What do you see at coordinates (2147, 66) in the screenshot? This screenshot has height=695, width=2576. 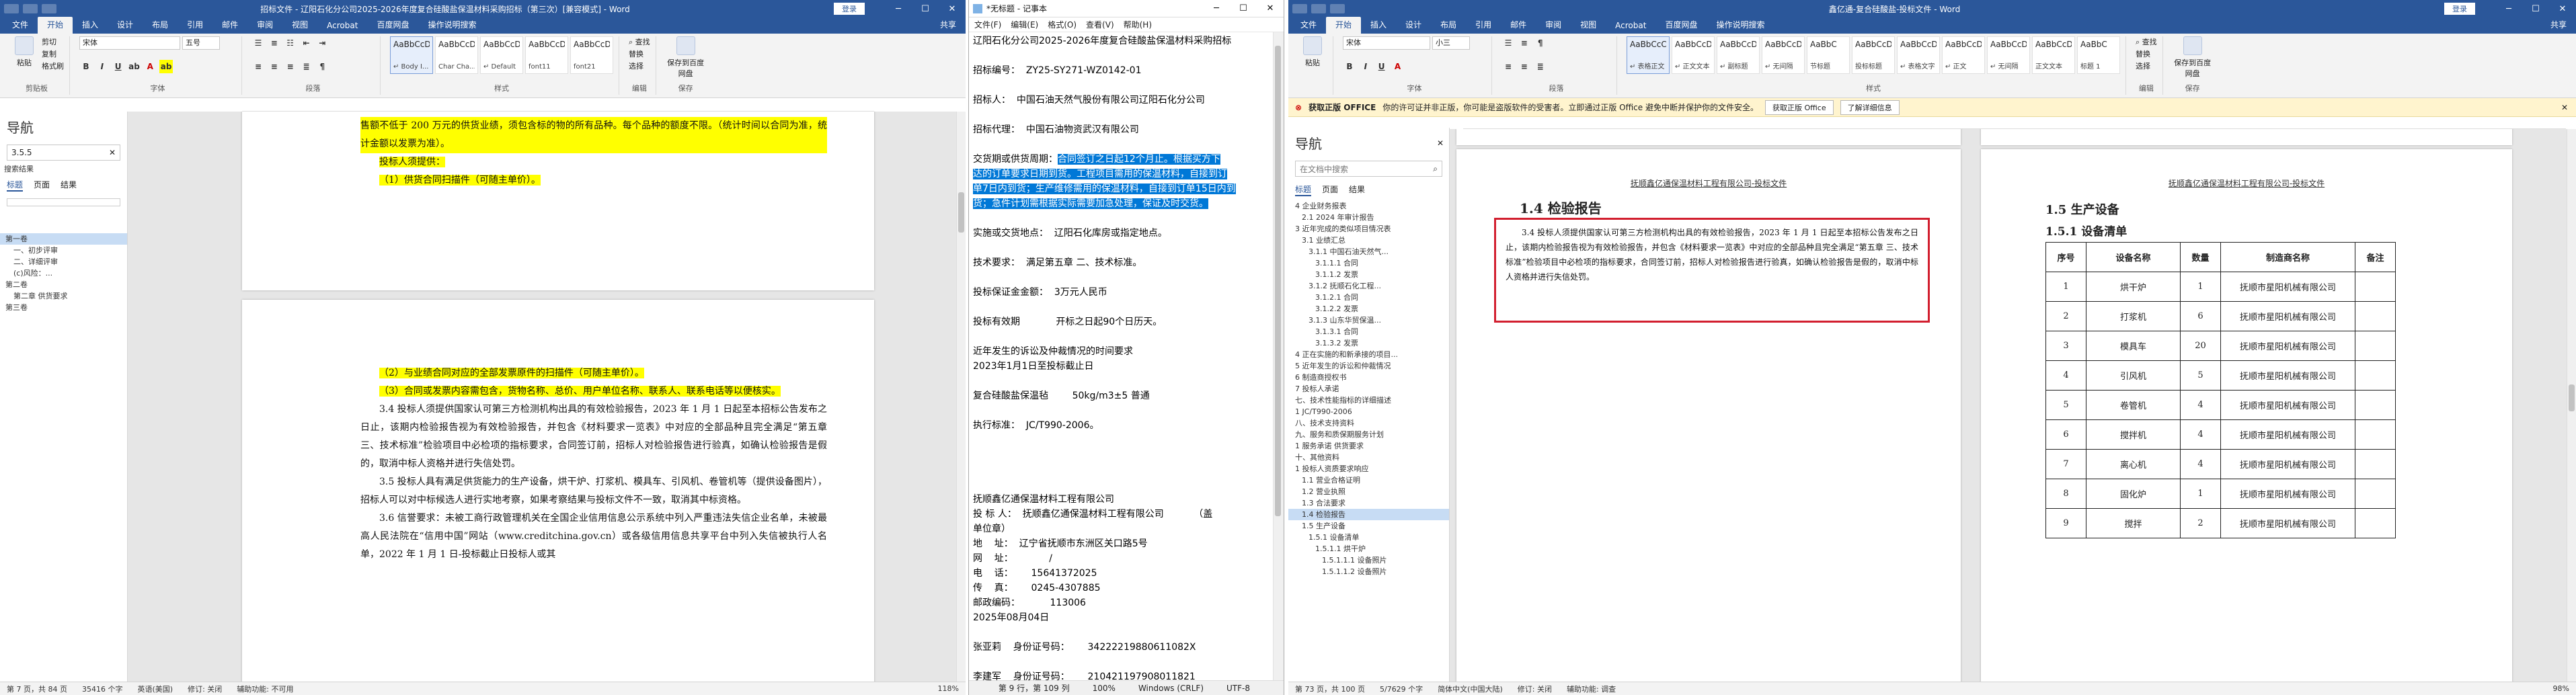 I see `select-button: 选择` at bounding box center [2147, 66].